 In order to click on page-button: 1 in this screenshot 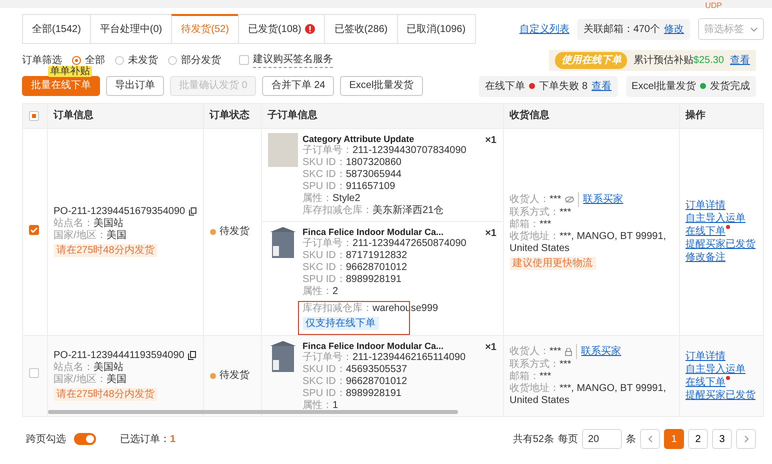, I will do `click(674, 439)`.